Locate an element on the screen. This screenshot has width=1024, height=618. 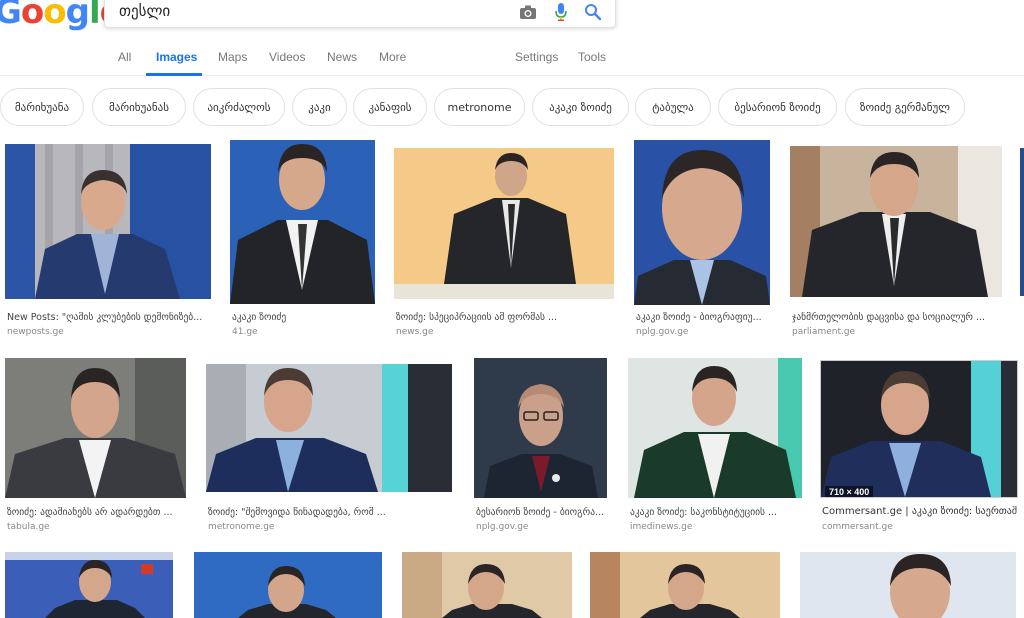
result-thumbnail: 710 × 400 is located at coordinates (919, 429).